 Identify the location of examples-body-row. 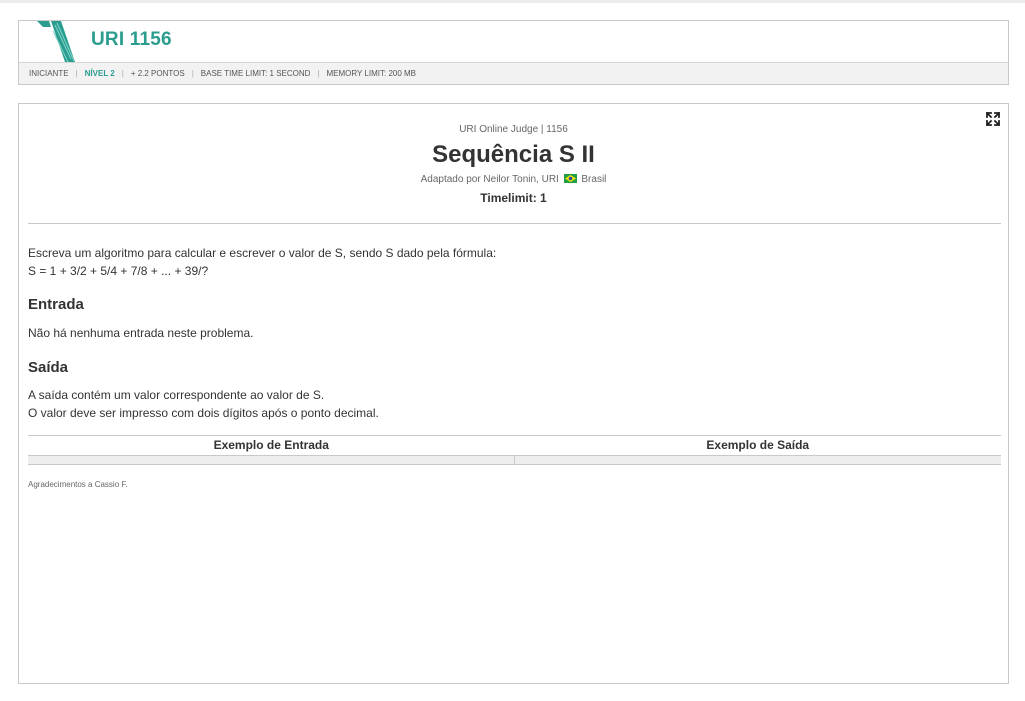
(514, 460).